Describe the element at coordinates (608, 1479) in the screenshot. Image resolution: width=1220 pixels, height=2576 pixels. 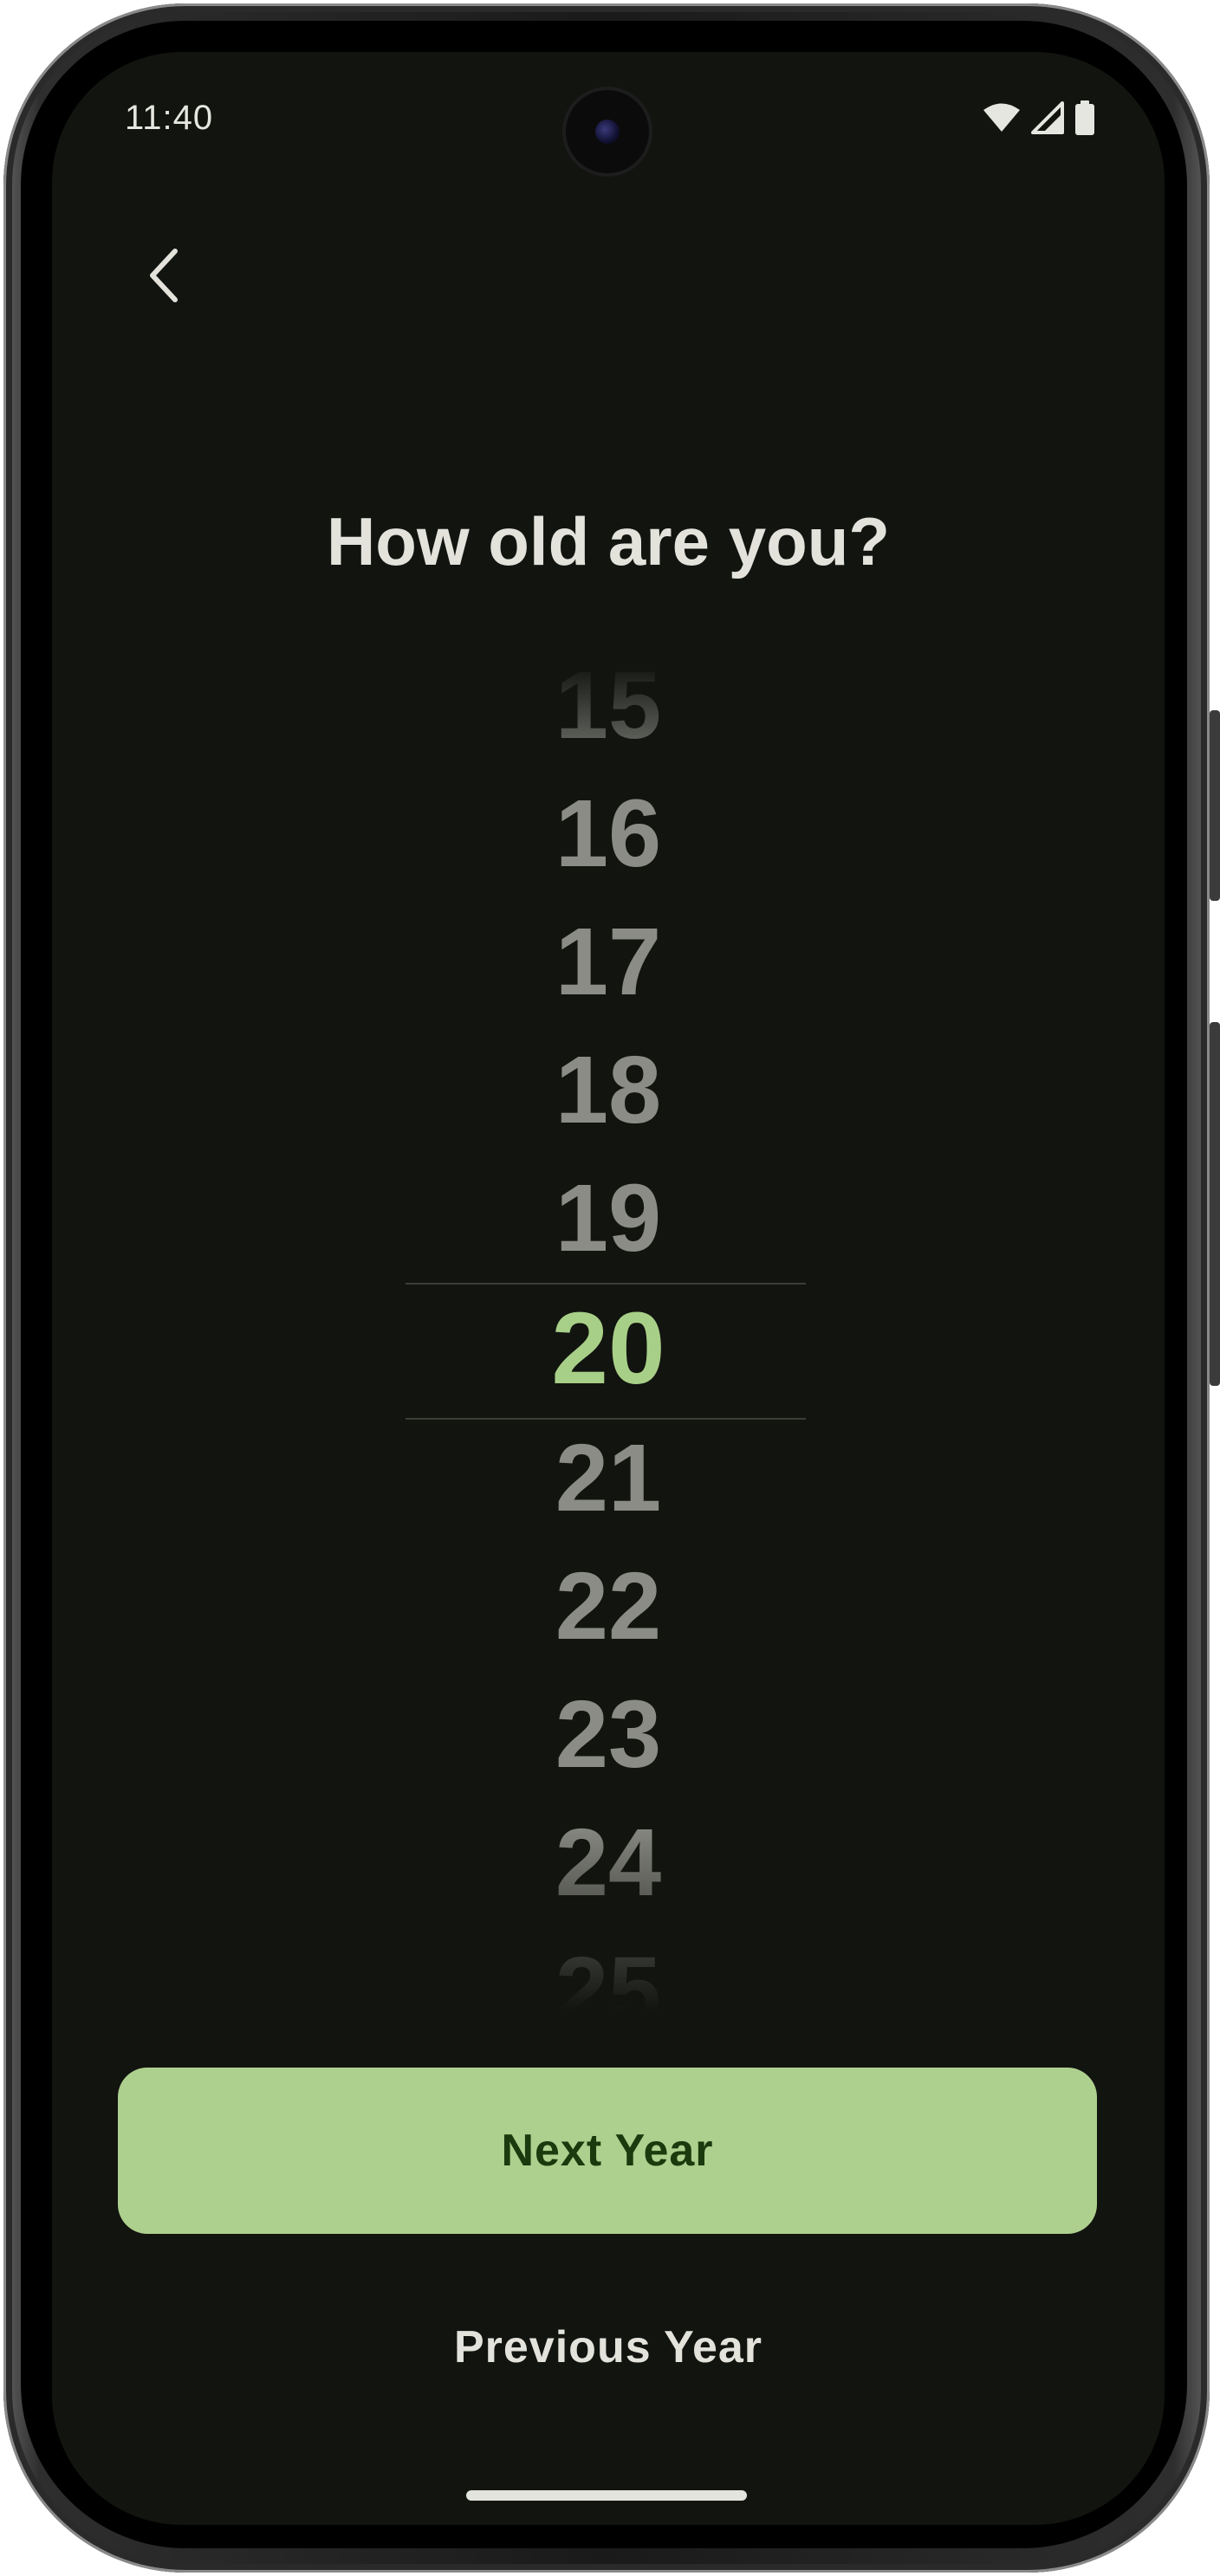
I see `picker-item: 21` at that location.